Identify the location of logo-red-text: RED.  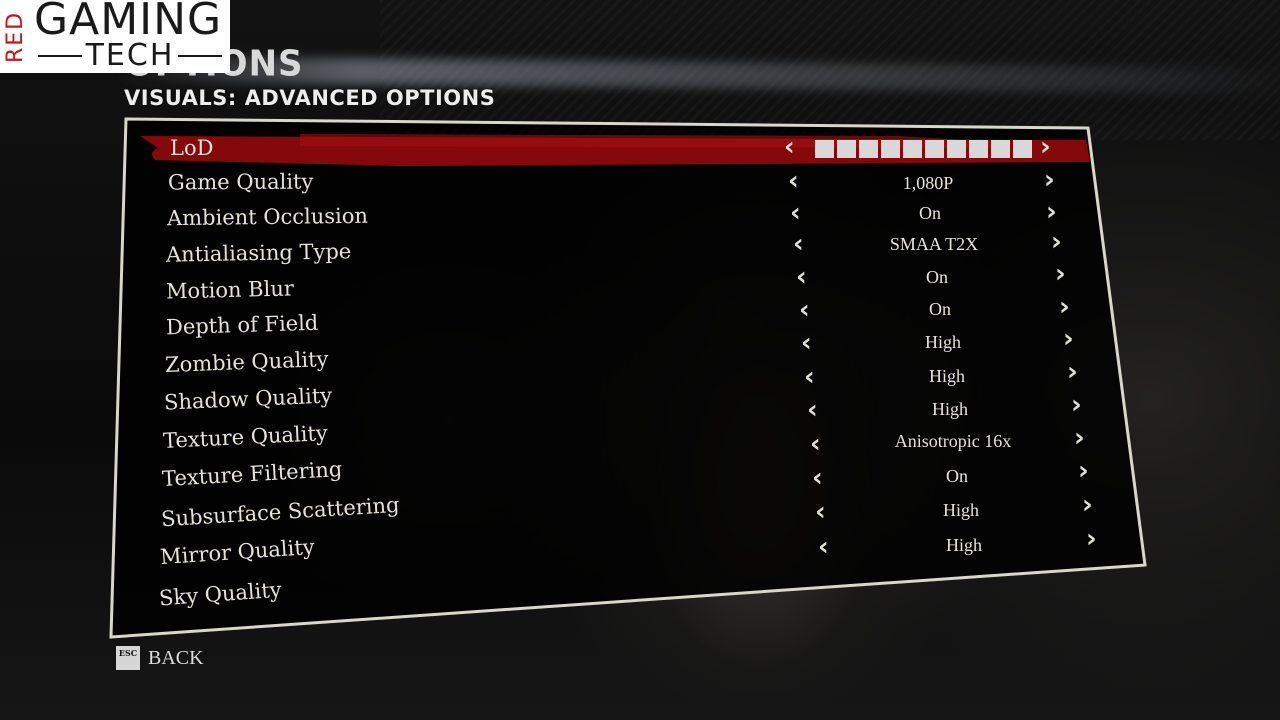
(15, 36).